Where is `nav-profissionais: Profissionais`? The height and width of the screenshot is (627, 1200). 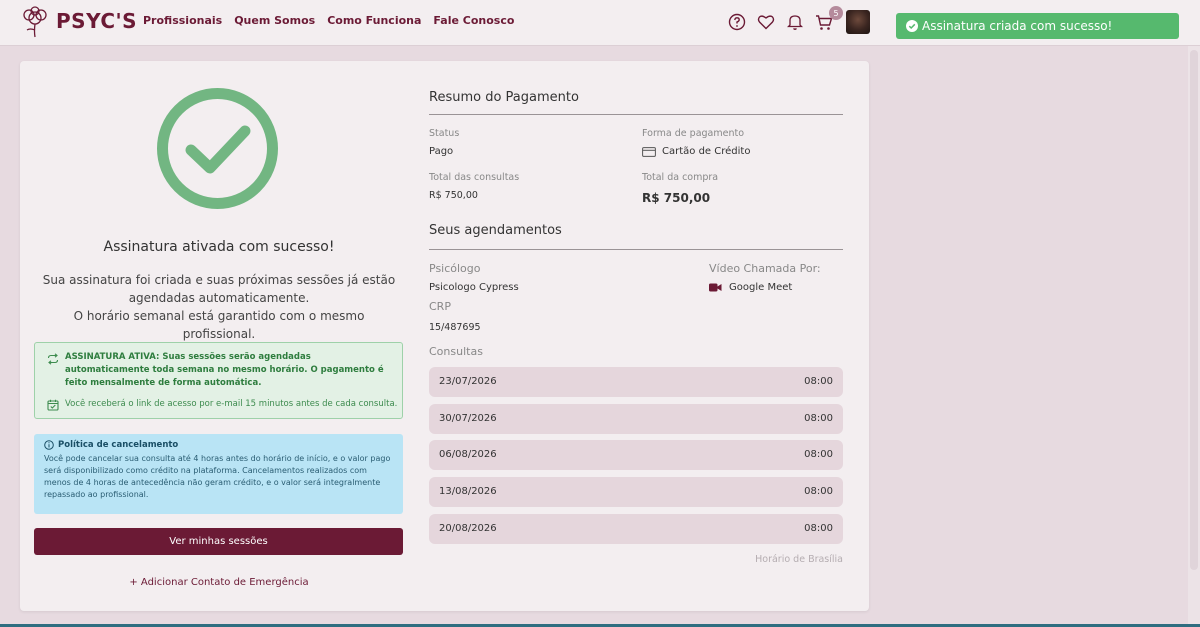
nav-profissionais: Profissionais is located at coordinates (182, 20).